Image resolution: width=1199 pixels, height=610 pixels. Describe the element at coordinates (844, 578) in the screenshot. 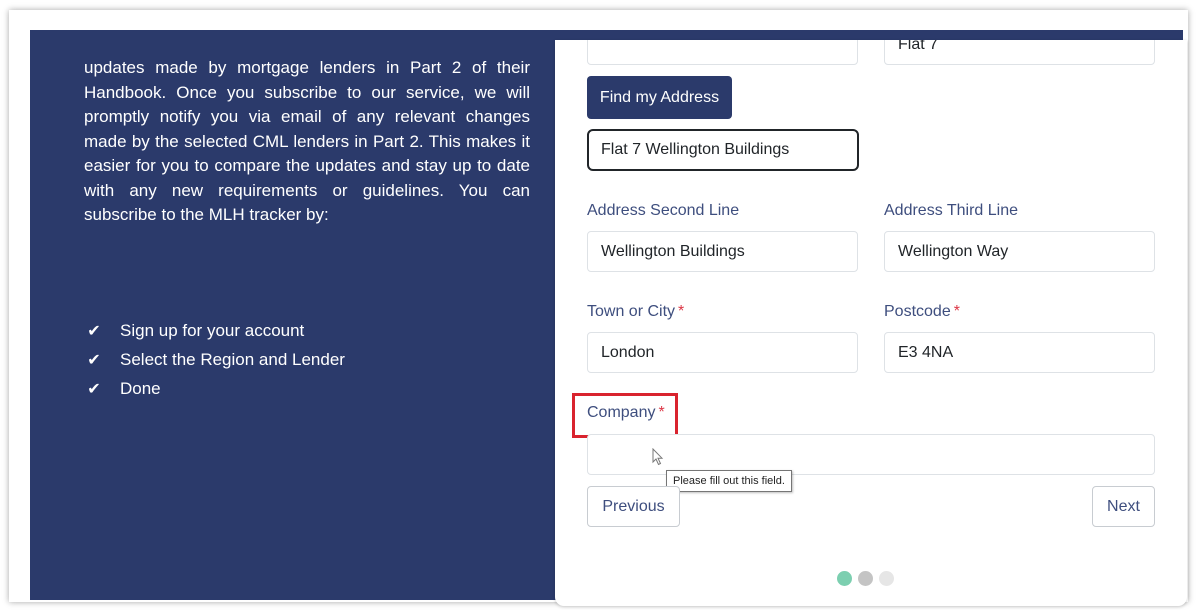

I see `pagination-dot-active` at that location.